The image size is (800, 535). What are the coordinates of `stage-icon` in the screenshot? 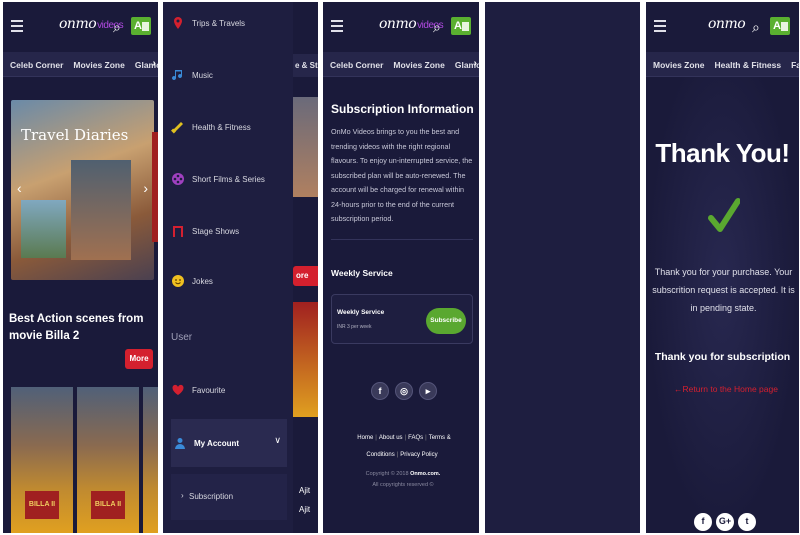 It's located at (178, 231).